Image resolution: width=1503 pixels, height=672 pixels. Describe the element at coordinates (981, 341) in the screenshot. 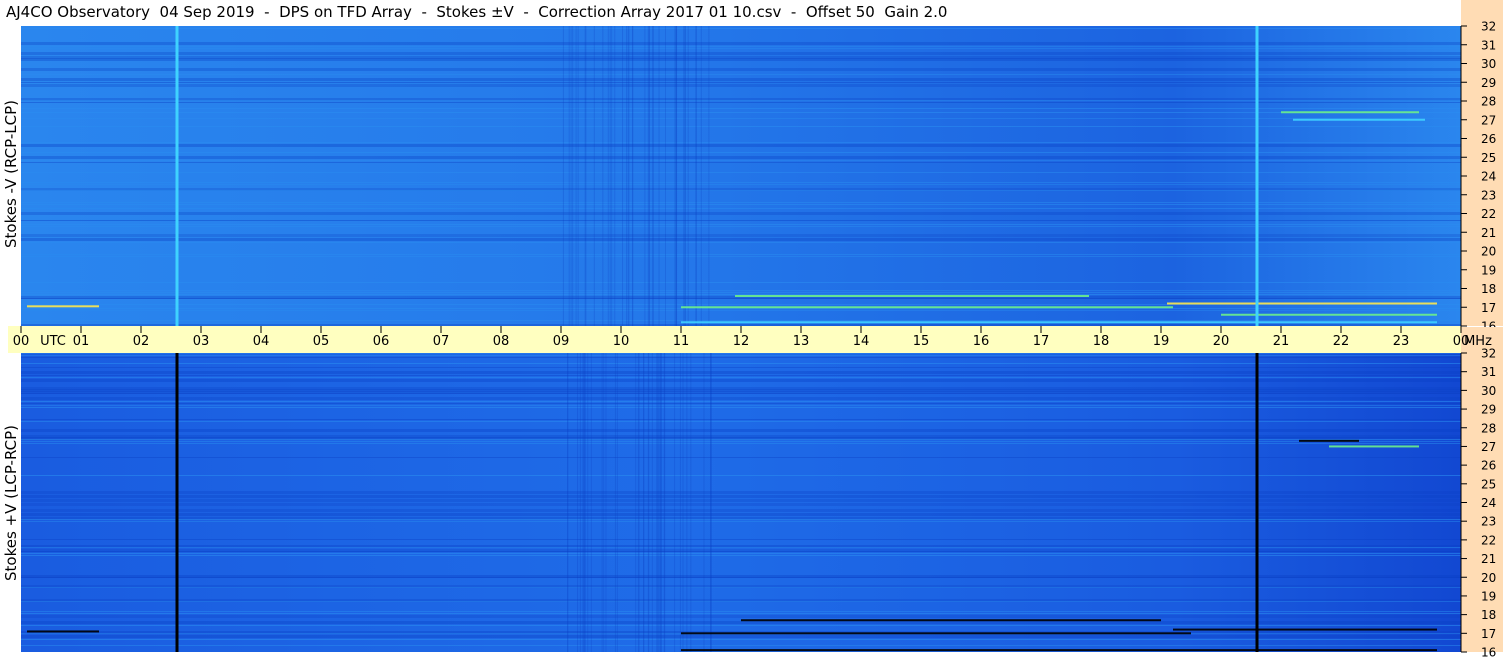

I see `xtick-label: 16` at that location.